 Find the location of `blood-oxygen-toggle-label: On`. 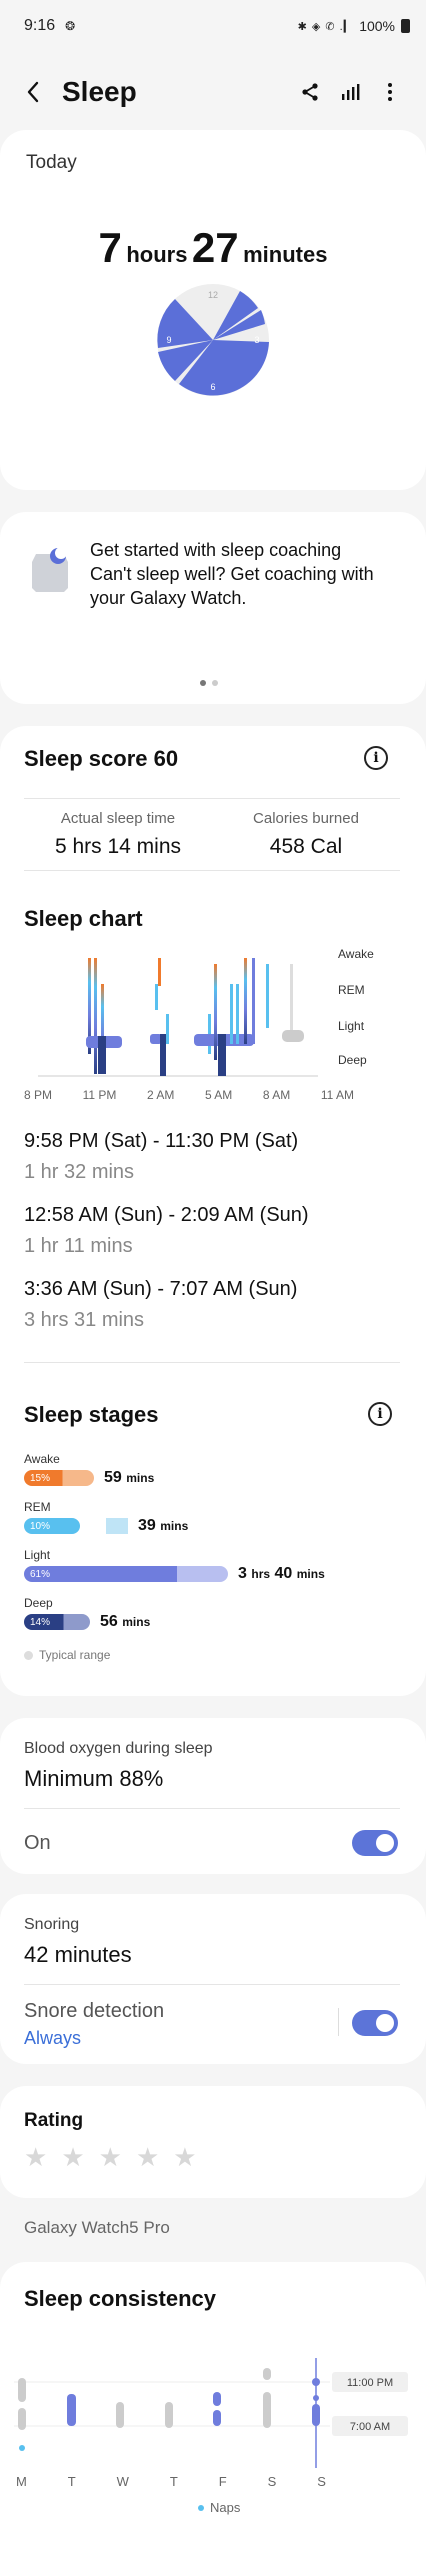

blood-oxygen-toggle-label: On is located at coordinates (37, 1843).